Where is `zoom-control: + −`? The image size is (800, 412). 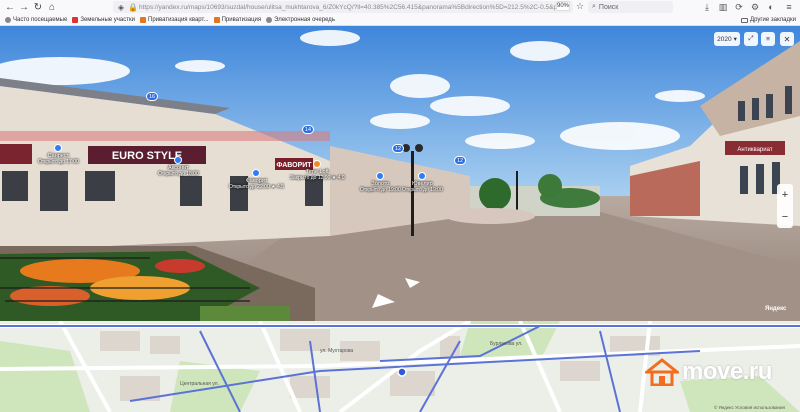
zoom-control: + − is located at coordinates (785, 206).